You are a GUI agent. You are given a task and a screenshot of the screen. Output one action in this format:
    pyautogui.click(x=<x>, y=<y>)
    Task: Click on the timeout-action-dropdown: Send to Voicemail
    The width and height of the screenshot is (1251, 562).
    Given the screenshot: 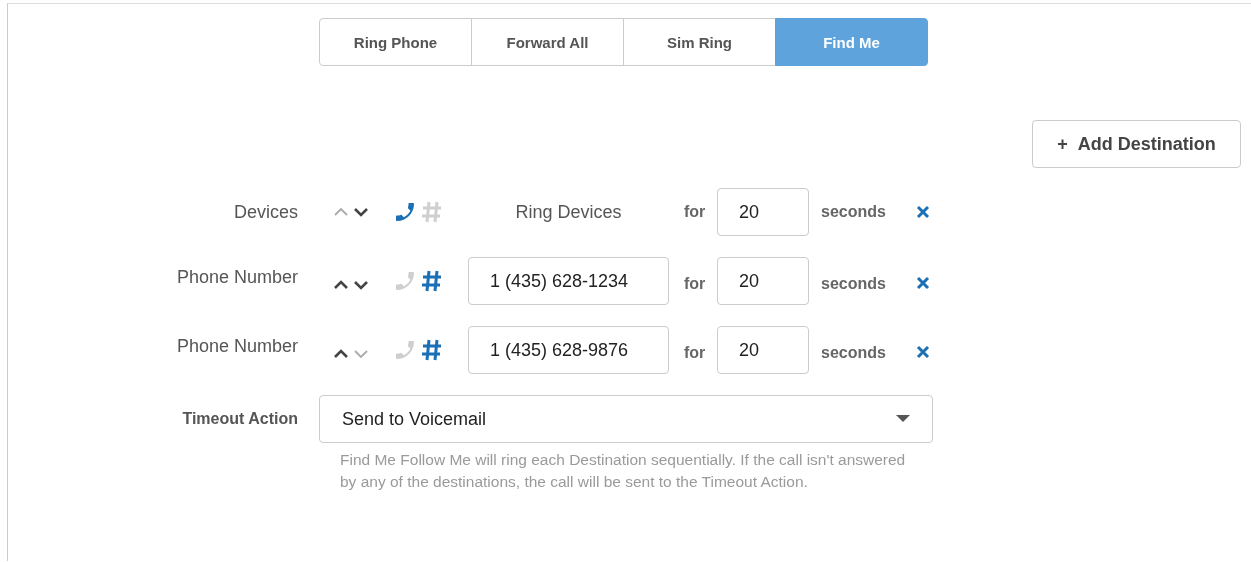 What is the action you would take?
    pyautogui.click(x=626, y=419)
    